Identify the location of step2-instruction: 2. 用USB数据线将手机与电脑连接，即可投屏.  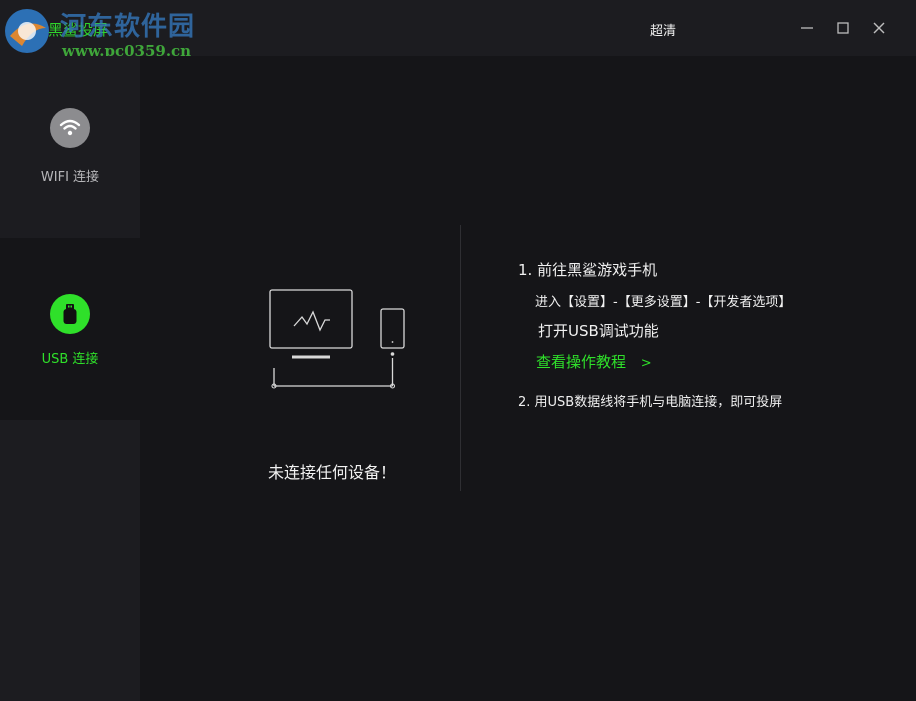
(650, 402).